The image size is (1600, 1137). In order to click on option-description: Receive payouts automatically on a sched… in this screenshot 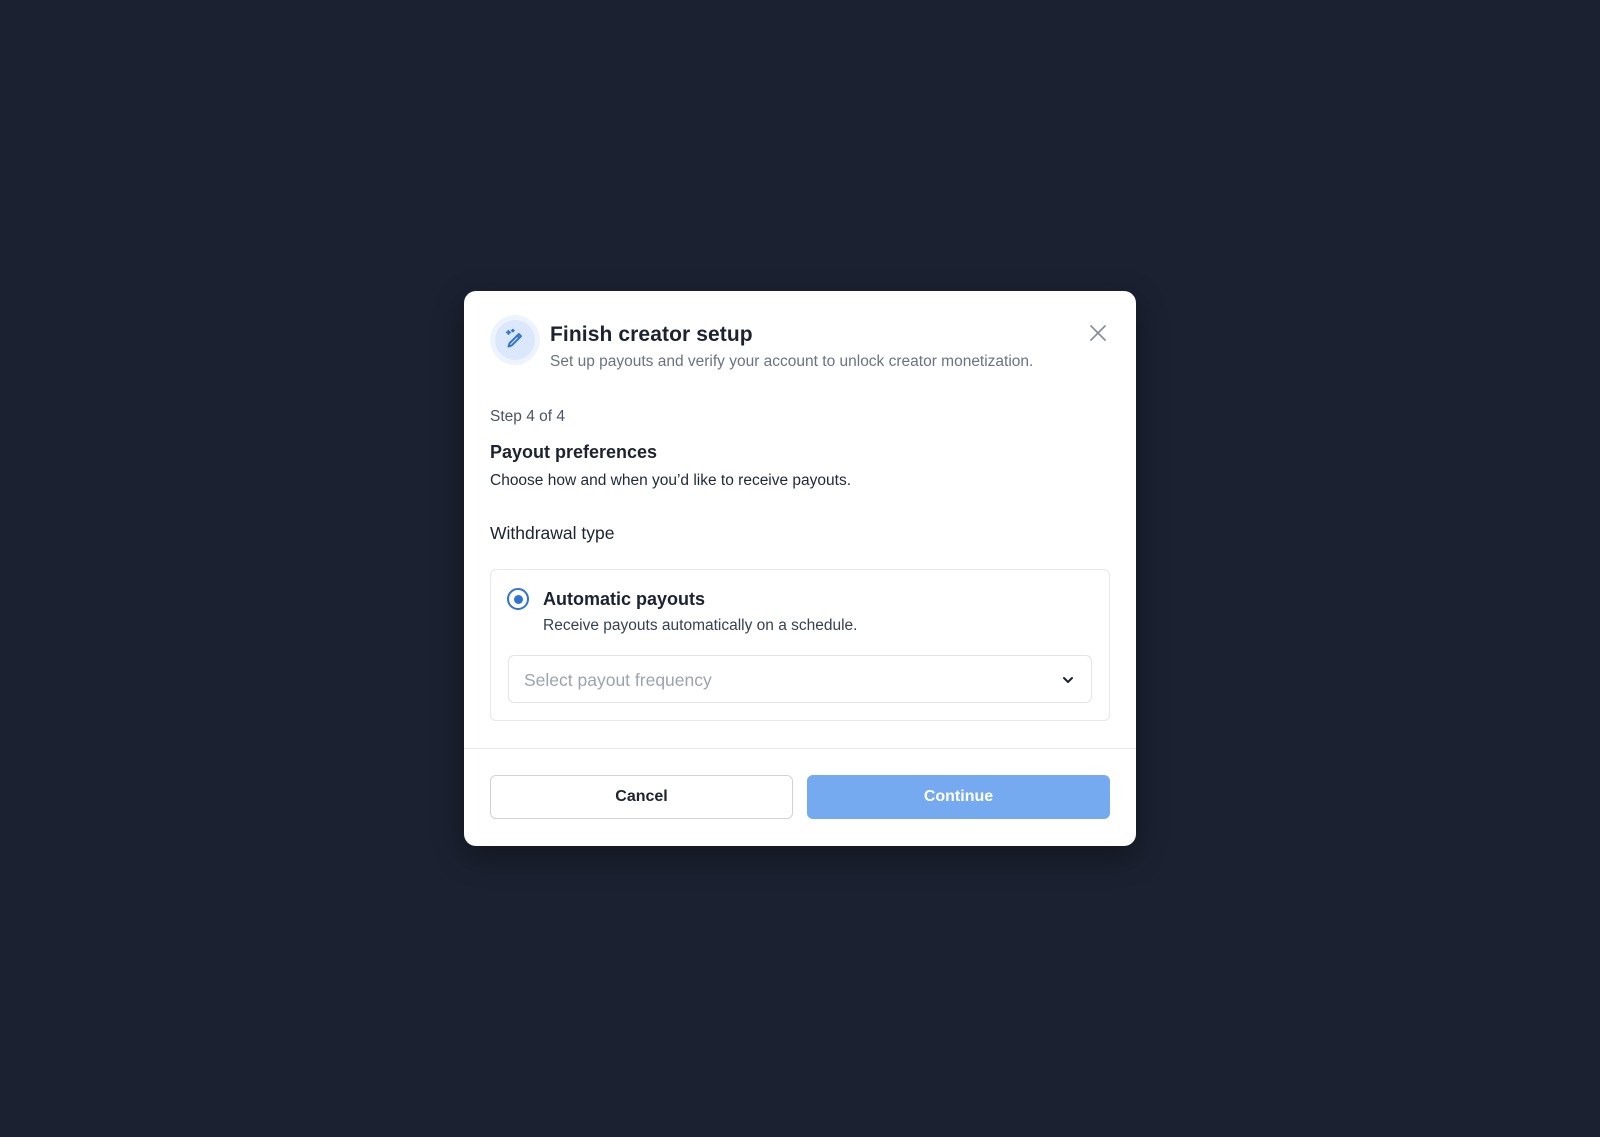, I will do `click(700, 625)`.